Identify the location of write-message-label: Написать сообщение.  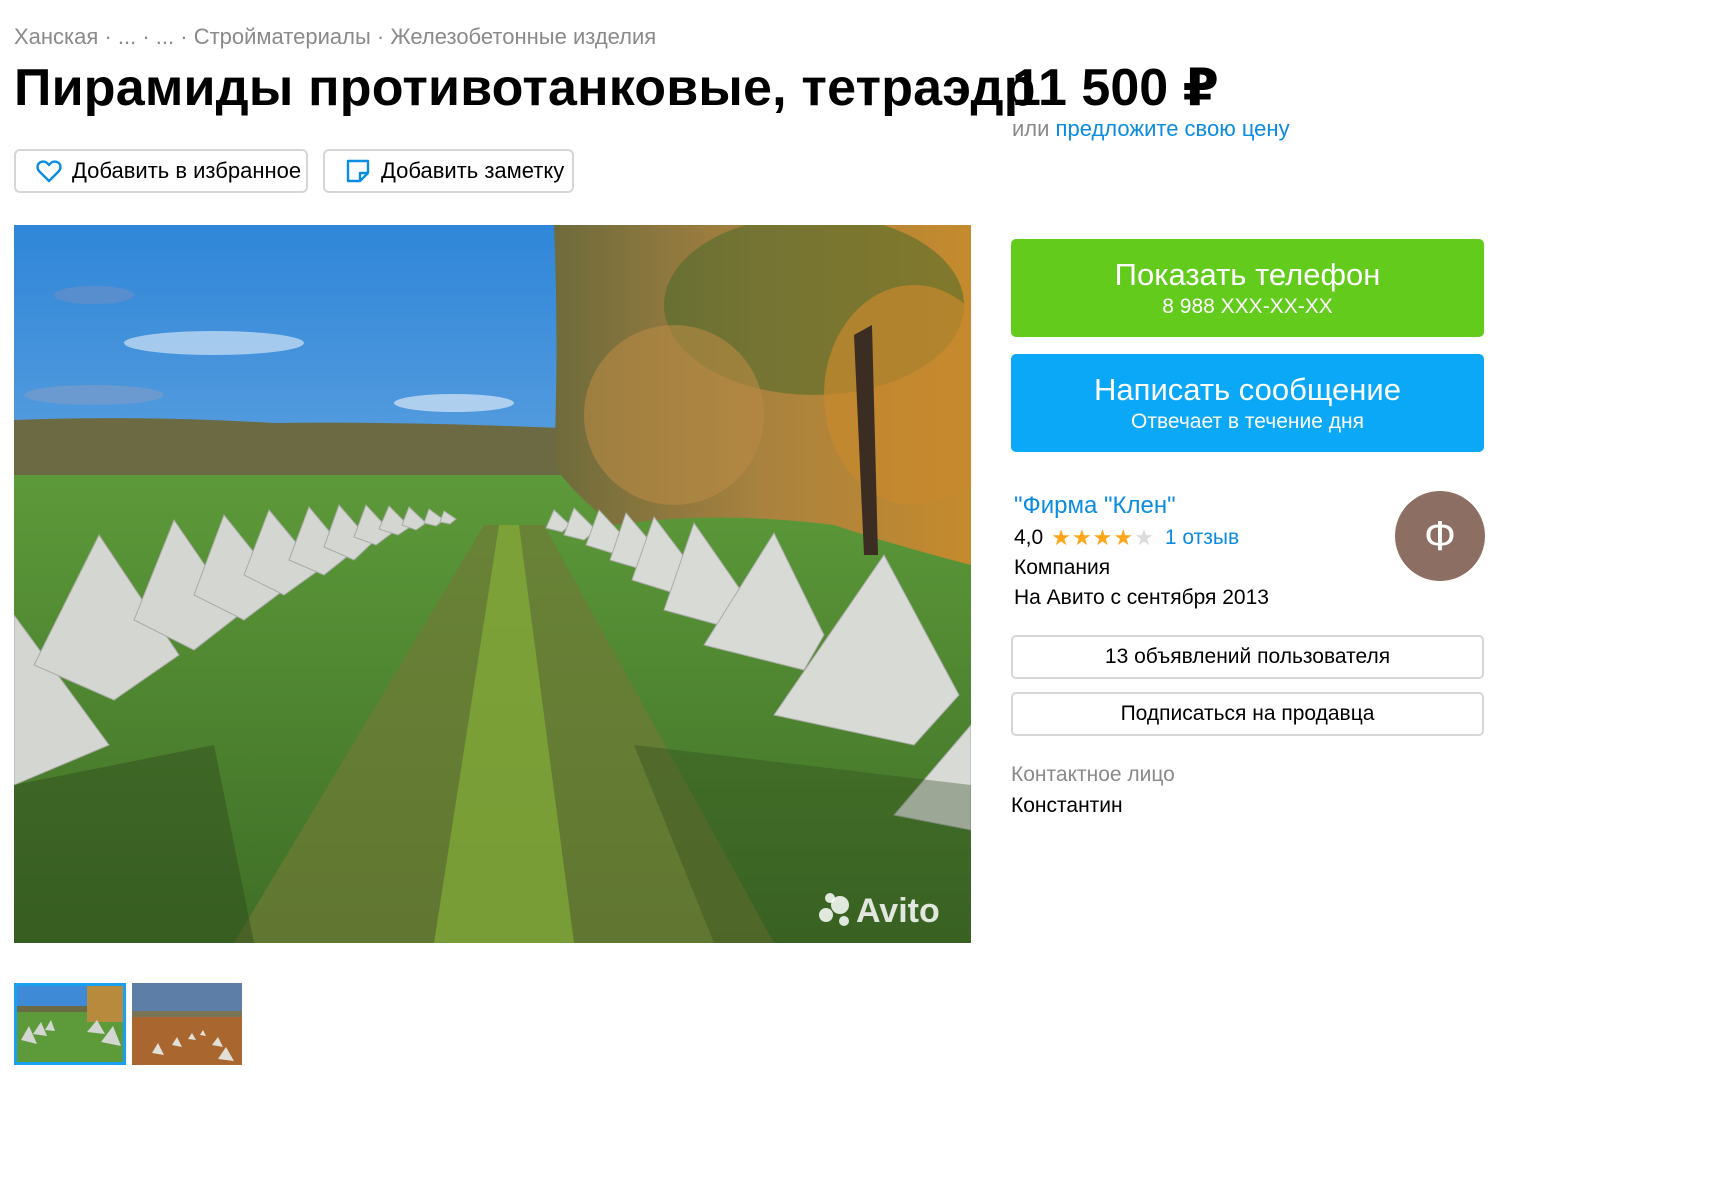
(1247, 389).